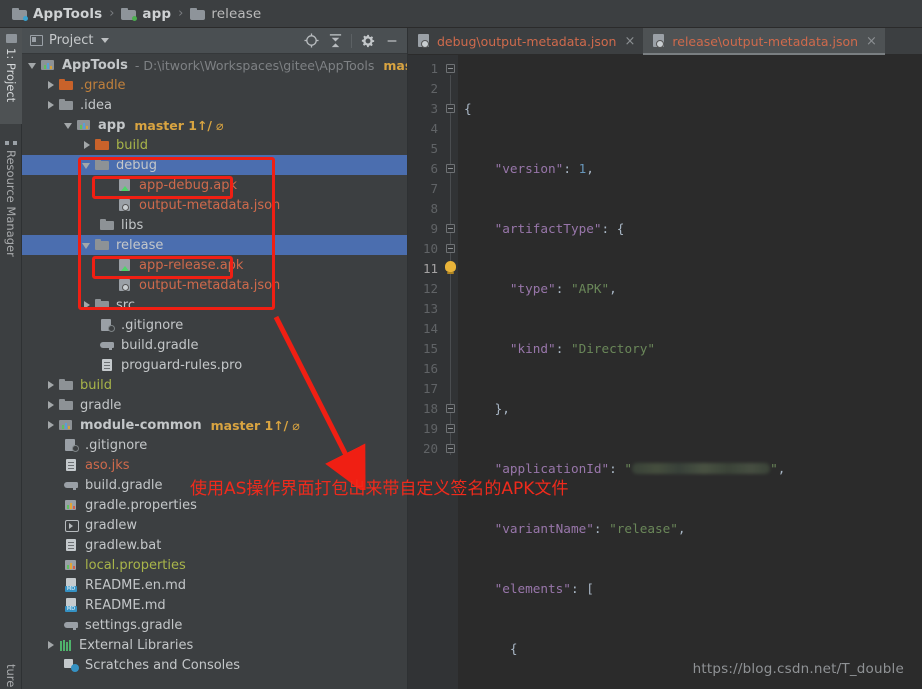 Image resolution: width=922 pixels, height=689 pixels. I want to click on tree-row-libs: libs, so click(214, 225).